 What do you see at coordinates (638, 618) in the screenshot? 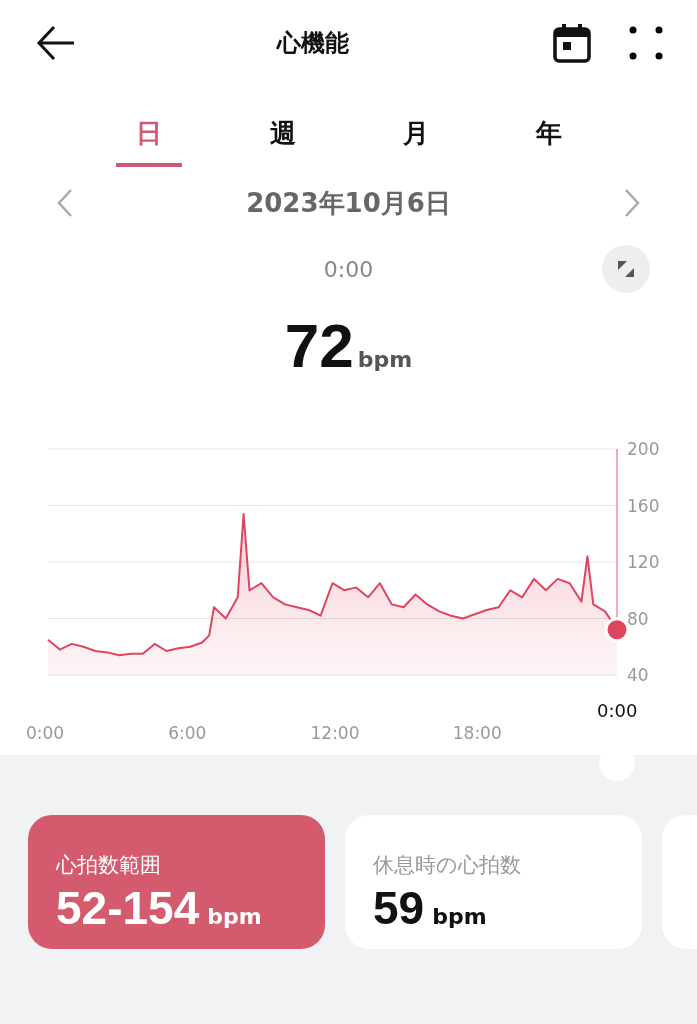
I see `y-axis-label: 80` at bounding box center [638, 618].